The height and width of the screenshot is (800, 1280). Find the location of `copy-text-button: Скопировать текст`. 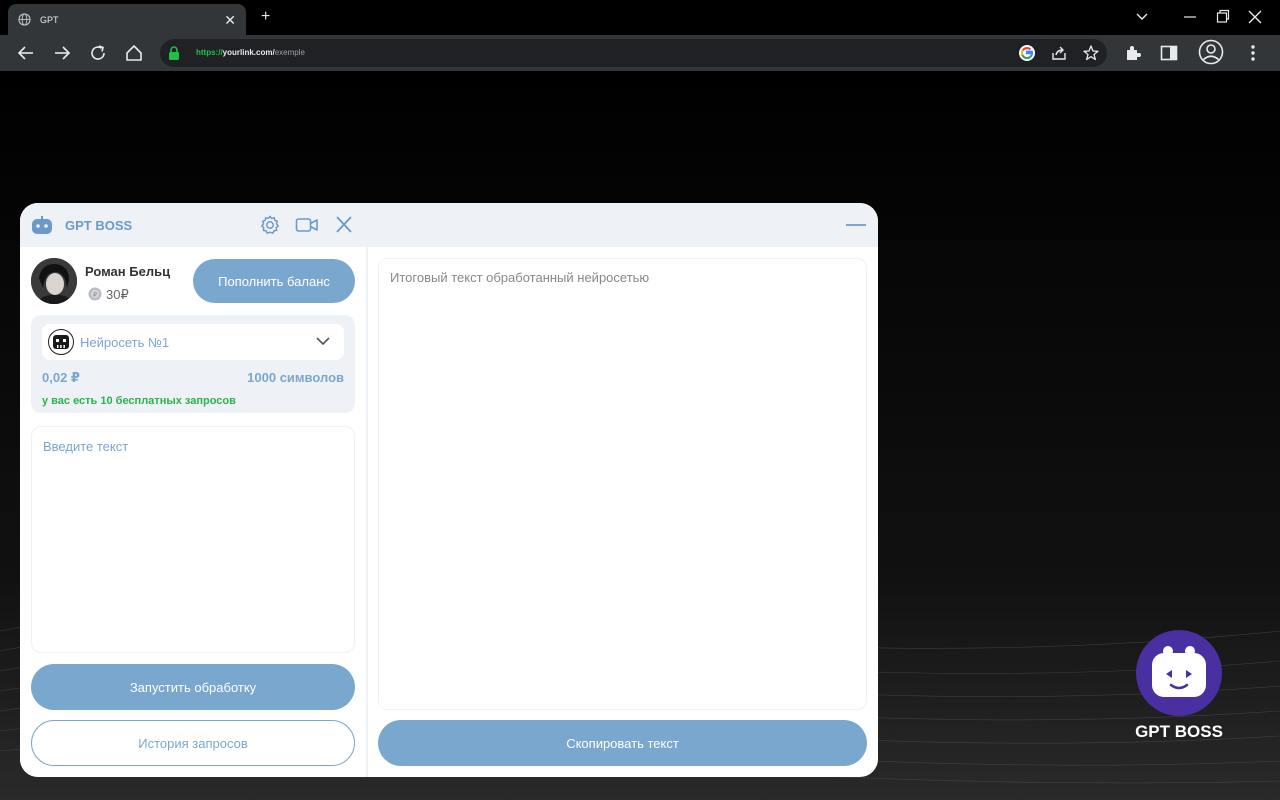

copy-text-button: Скопировать текст is located at coordinates (622, 743).